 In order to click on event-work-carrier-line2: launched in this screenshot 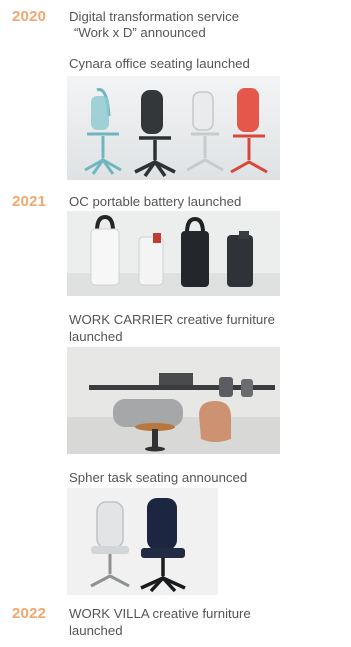, I will do `click(96, 336)`.